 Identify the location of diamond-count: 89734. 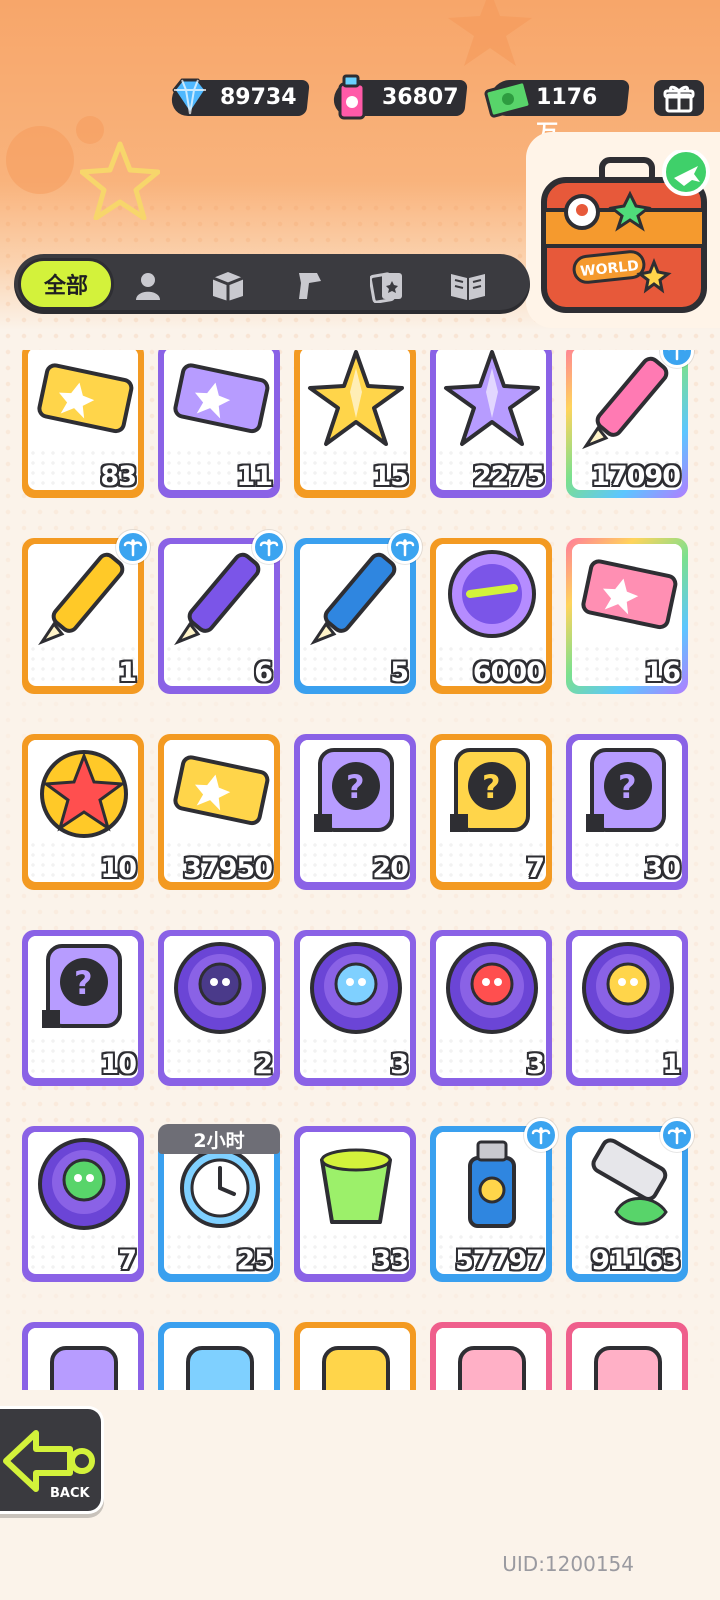
(258, 97).